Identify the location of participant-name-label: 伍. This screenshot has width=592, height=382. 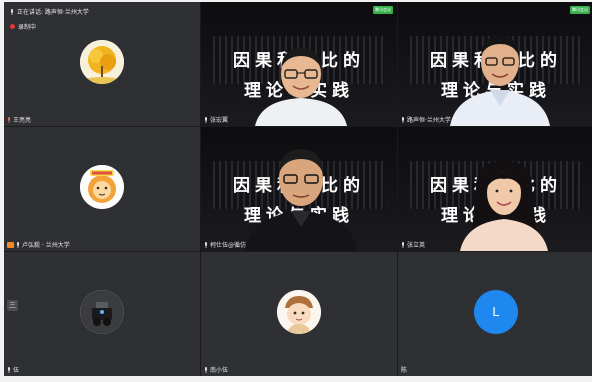
(13, 369).